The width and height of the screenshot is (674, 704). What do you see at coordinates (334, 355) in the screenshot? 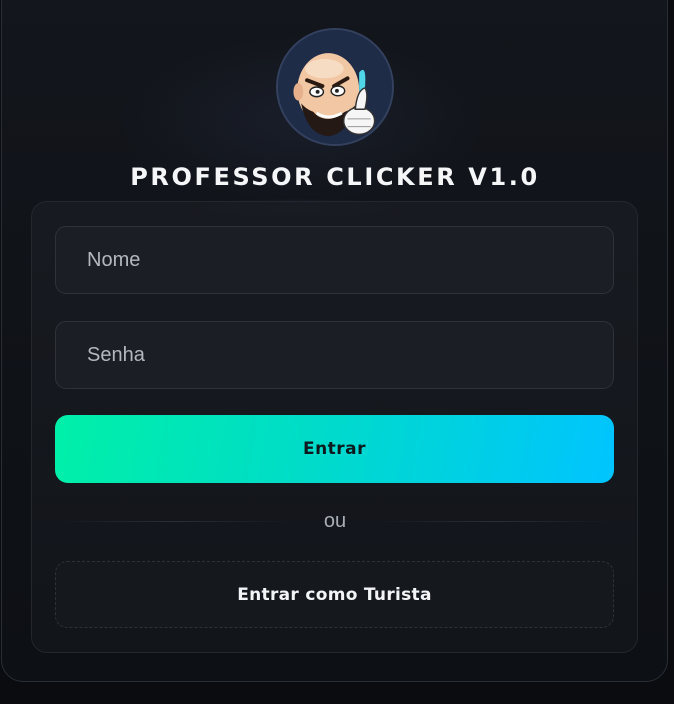
I see `password-input` at bounding box center [334, 355].